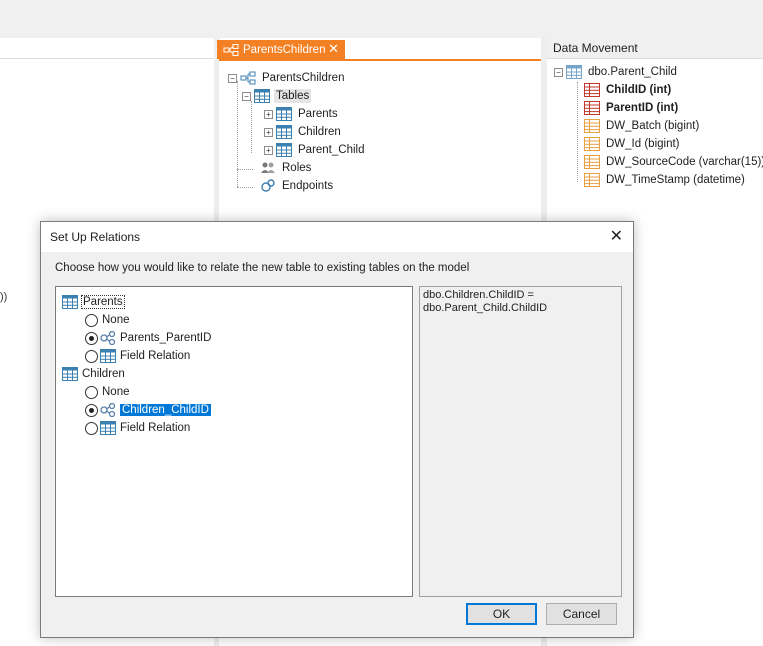  Describe the element at coordinates (632, 108) in the screenshot. I see `dm-field-row: ParentID (int)` at that location.